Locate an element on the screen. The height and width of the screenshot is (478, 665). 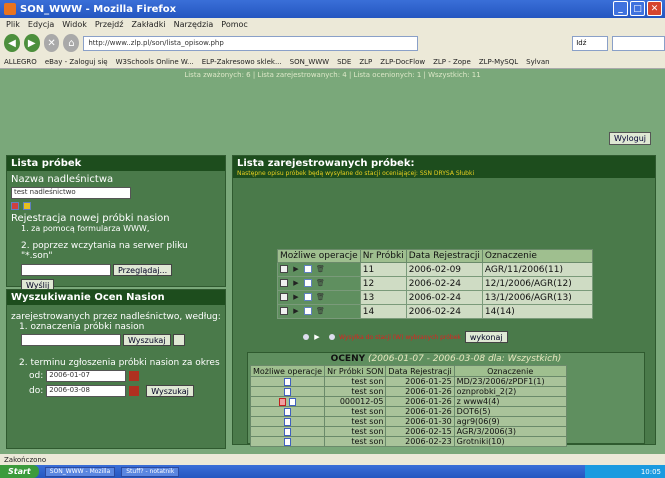
column-header: Oznaczenie is located at coordinates (537, 256).